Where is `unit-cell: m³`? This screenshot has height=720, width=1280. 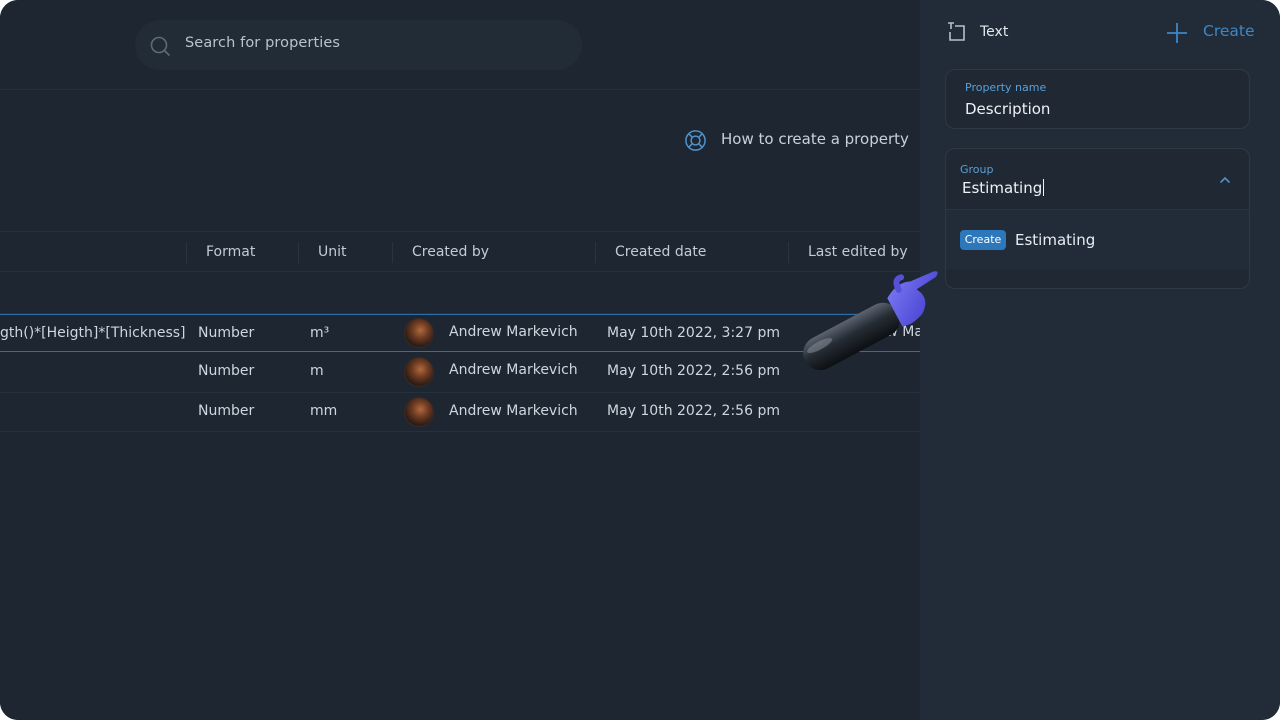 unit-cell: m³ is located at coordinates (320, 333).